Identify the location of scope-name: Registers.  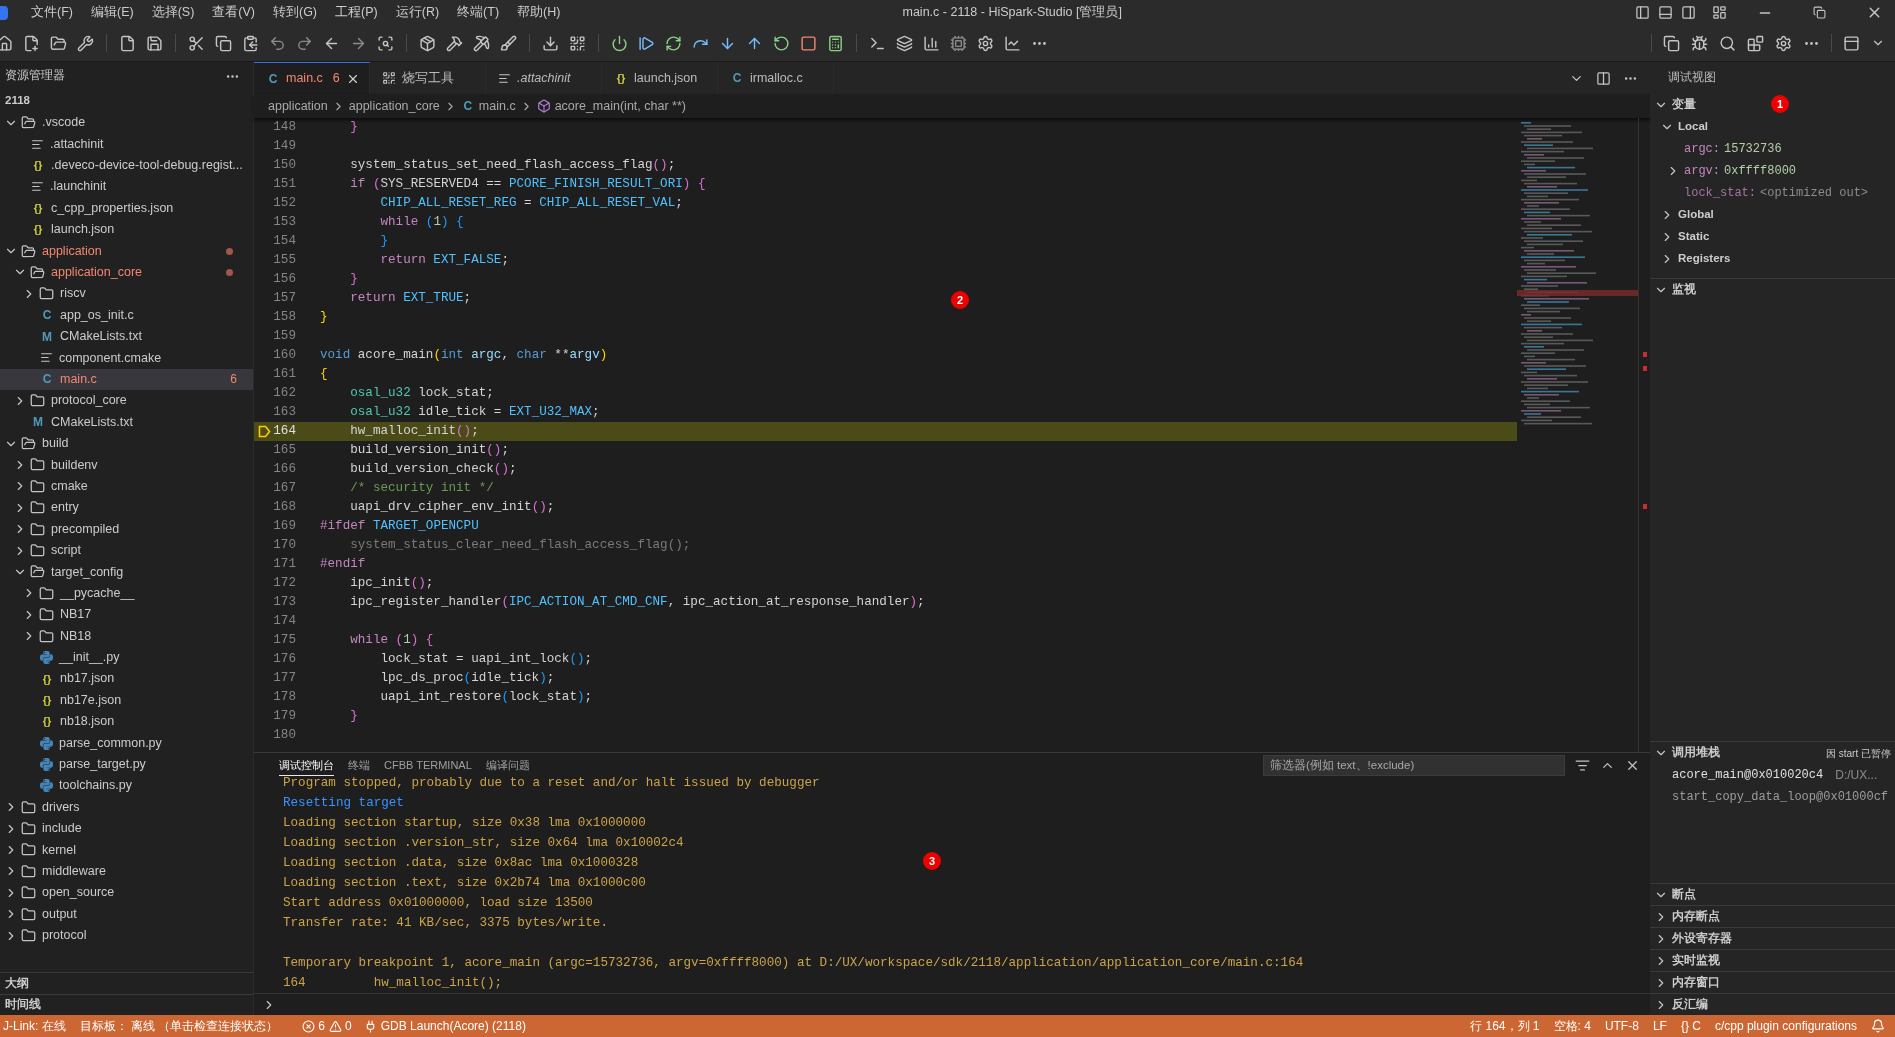
(1704, 259).